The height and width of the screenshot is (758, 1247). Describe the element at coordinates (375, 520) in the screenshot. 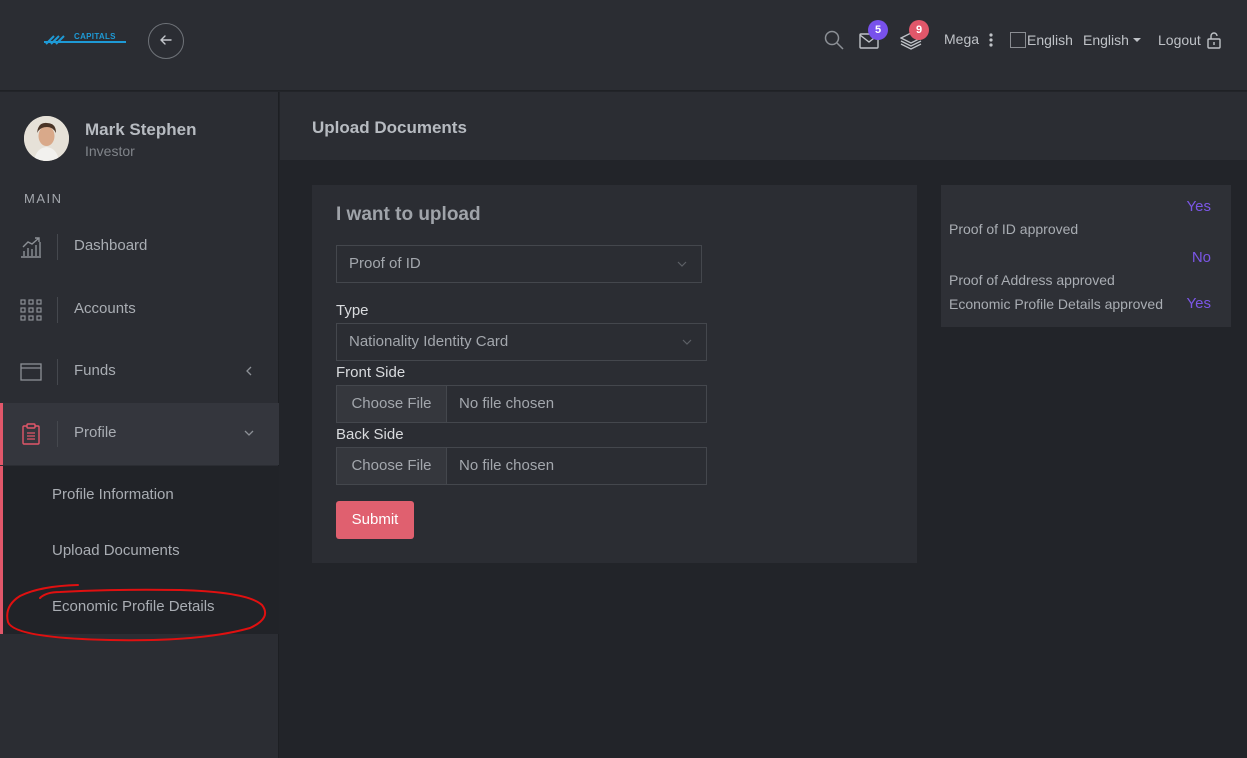

I see `submit-button: Submit` at that location.